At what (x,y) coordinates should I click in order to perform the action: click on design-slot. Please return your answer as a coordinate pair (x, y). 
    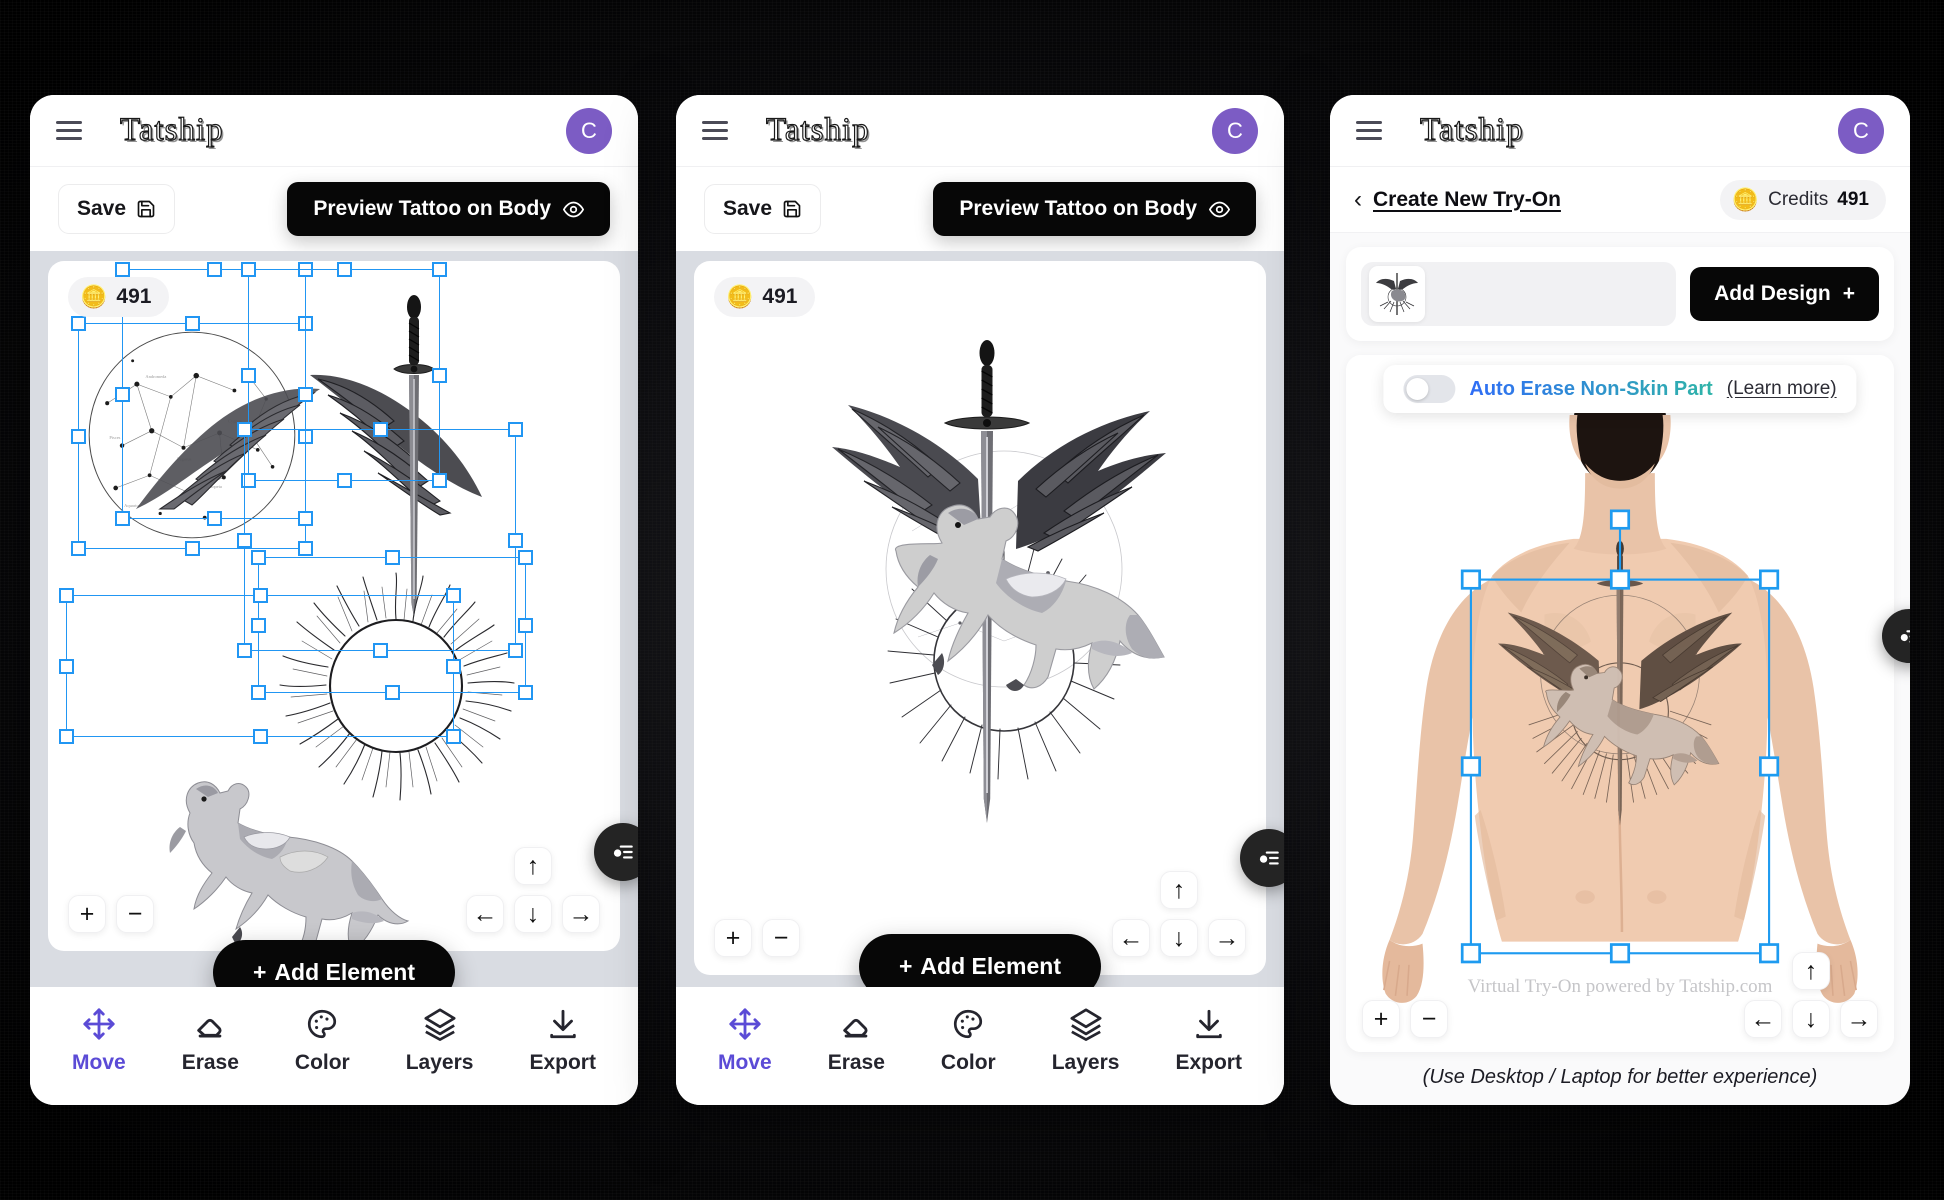
    Looking at the image, I should click on (1519, 294).